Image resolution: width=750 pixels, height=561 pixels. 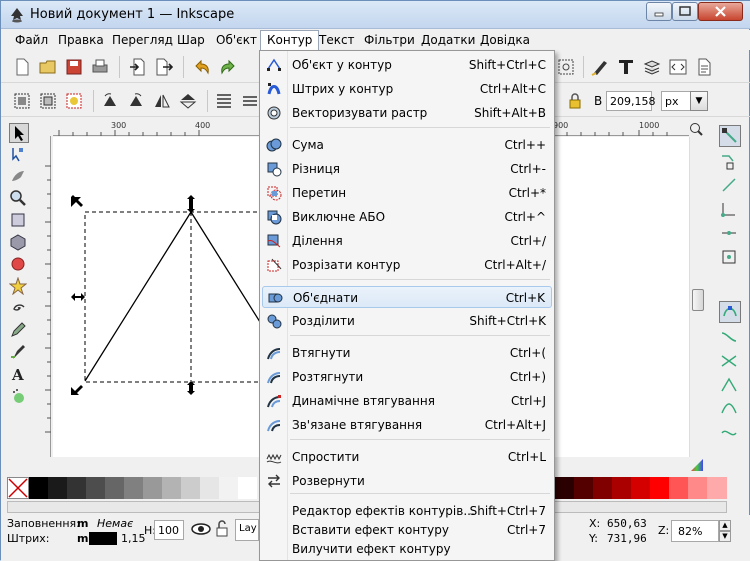 What do you see at coordinates (162, 101) in the screenshot?
I see `flip-horizontal-icon` at bounding box center [162, 101].